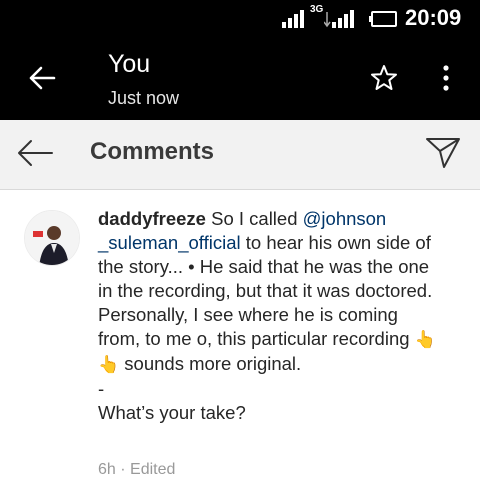 The height and width of the screenshot is (487, 480). What do you see at coordinates (443, 153) in the screenshot?
I see `send-icon` at bounding box center [443, 153].